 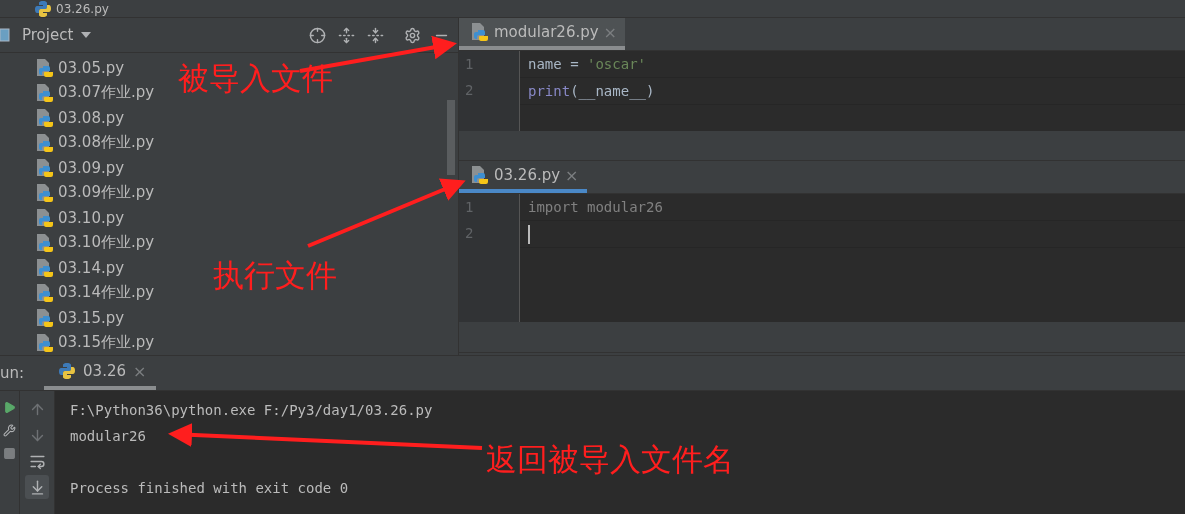 I want to click on console-line: modular26, so click(x=108, y=436).